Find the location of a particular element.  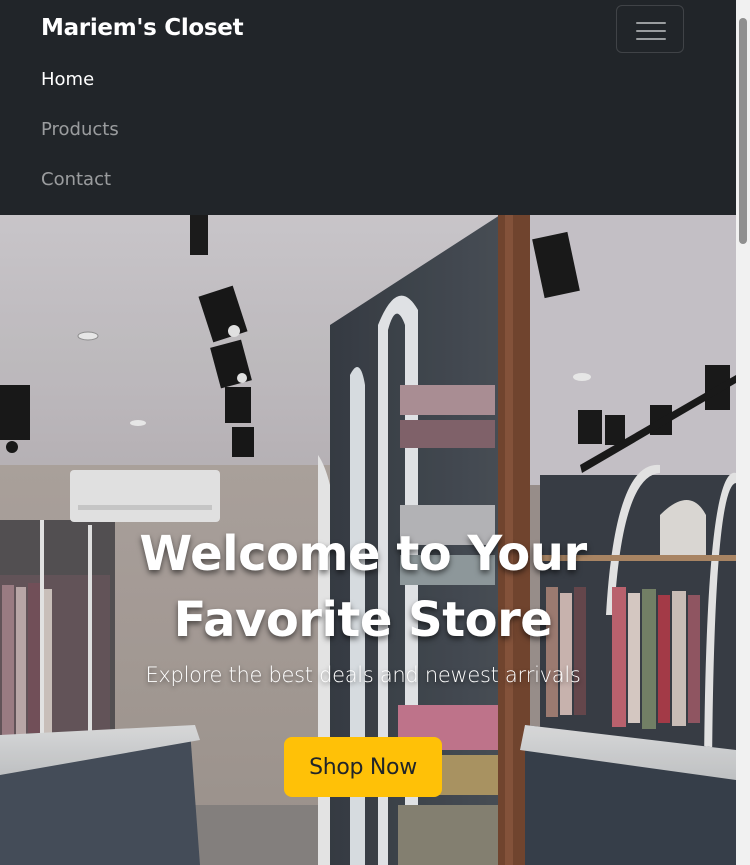

page-scrollbar is located at coordinates (743, 432).